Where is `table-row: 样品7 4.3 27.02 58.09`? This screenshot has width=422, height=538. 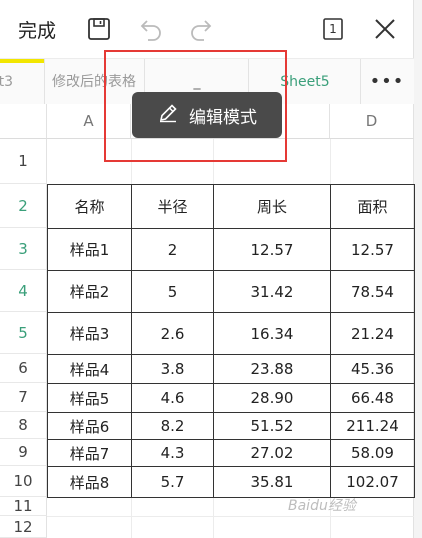
table-row: 样品7 4.3 27.02 58.09 is located at coordinates (231, 453).